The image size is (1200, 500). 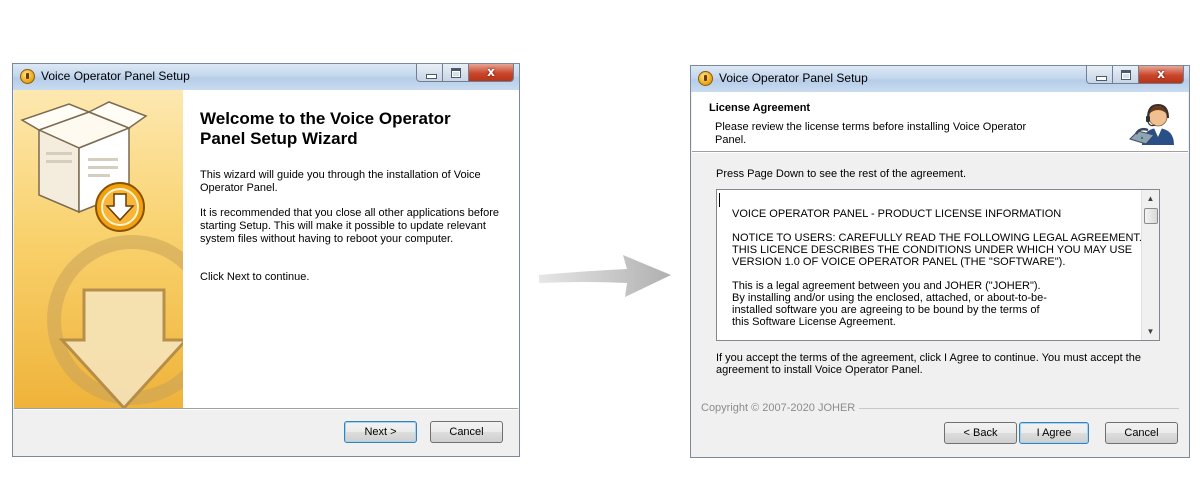 I want to click on i-agree-button: I Agree, so click(x=1054, y=433).